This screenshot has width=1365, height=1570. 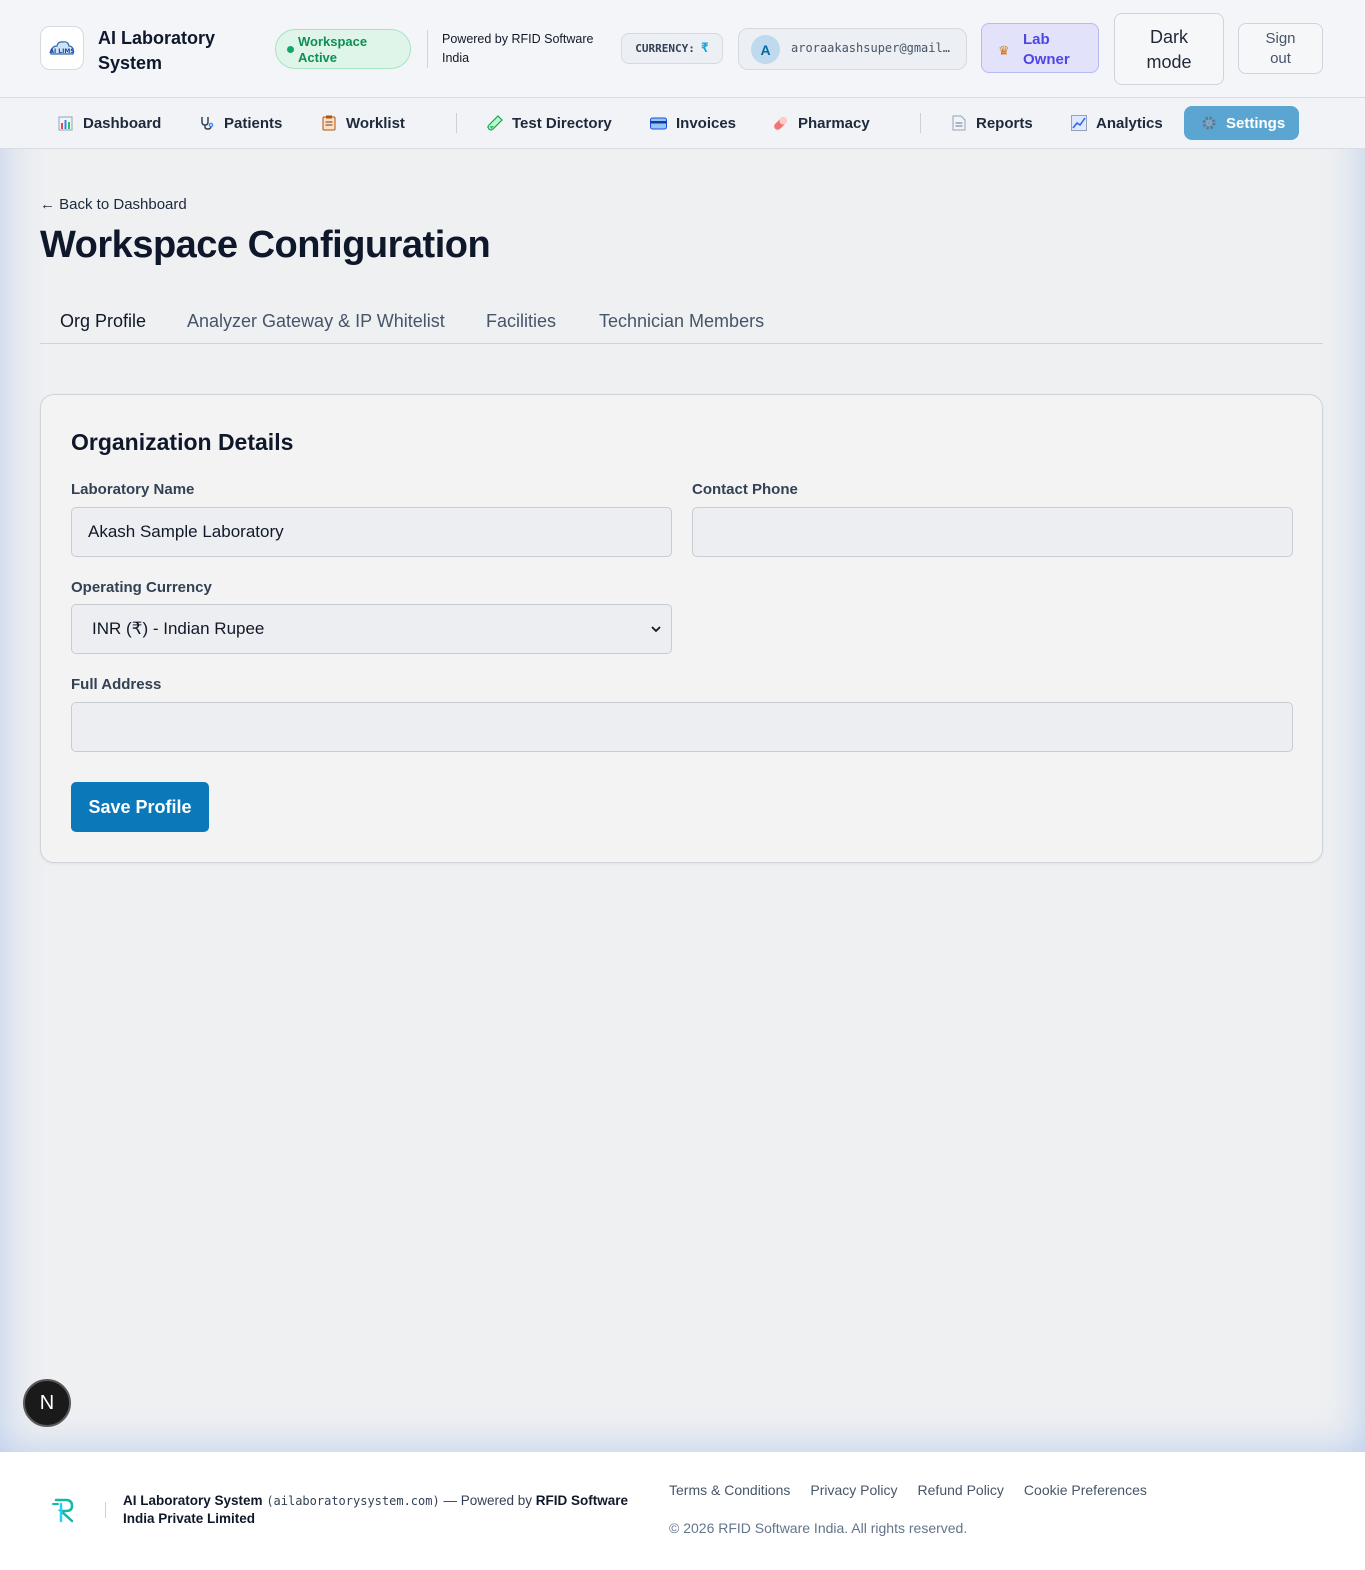 What do you see at coordinates (704, 48) in the screenshot?
I see `currency-symbol: ₹` at bounding box center [704, 48].